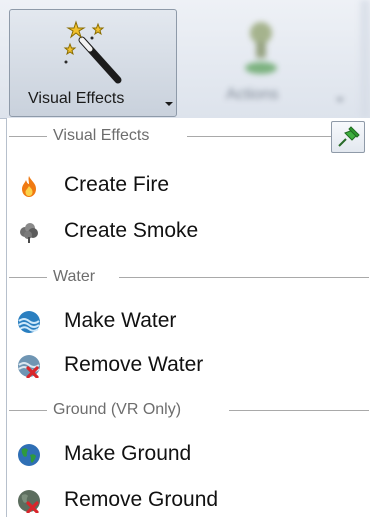  What do you see at coordinates (261, 48) in the screenshot?
I see `actor-icon` at bounding box center [261, 48].